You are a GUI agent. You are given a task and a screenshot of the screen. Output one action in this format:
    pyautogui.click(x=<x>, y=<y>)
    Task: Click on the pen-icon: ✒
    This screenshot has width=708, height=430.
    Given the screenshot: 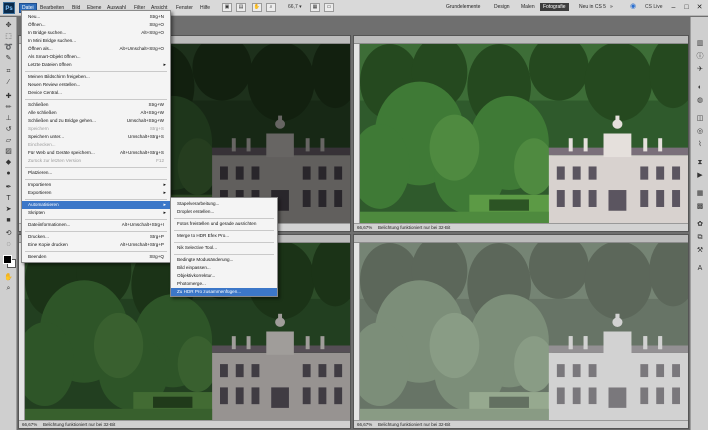 What is the action you would take?
    pyautogui.click(x=8, y=188)
    